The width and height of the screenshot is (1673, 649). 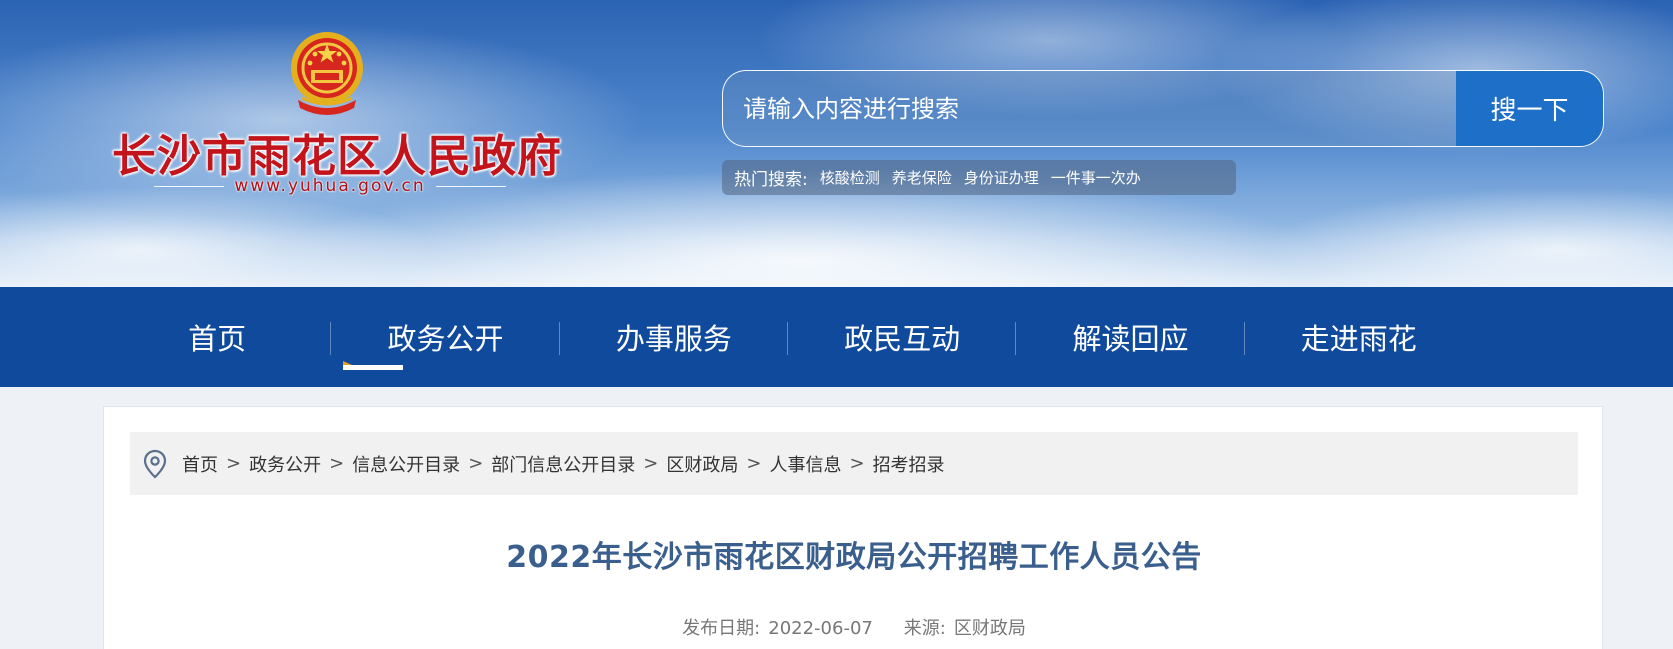 I want to click on nav-item-about-yuhua: 走进雨花, so click(x=1359, y=337).